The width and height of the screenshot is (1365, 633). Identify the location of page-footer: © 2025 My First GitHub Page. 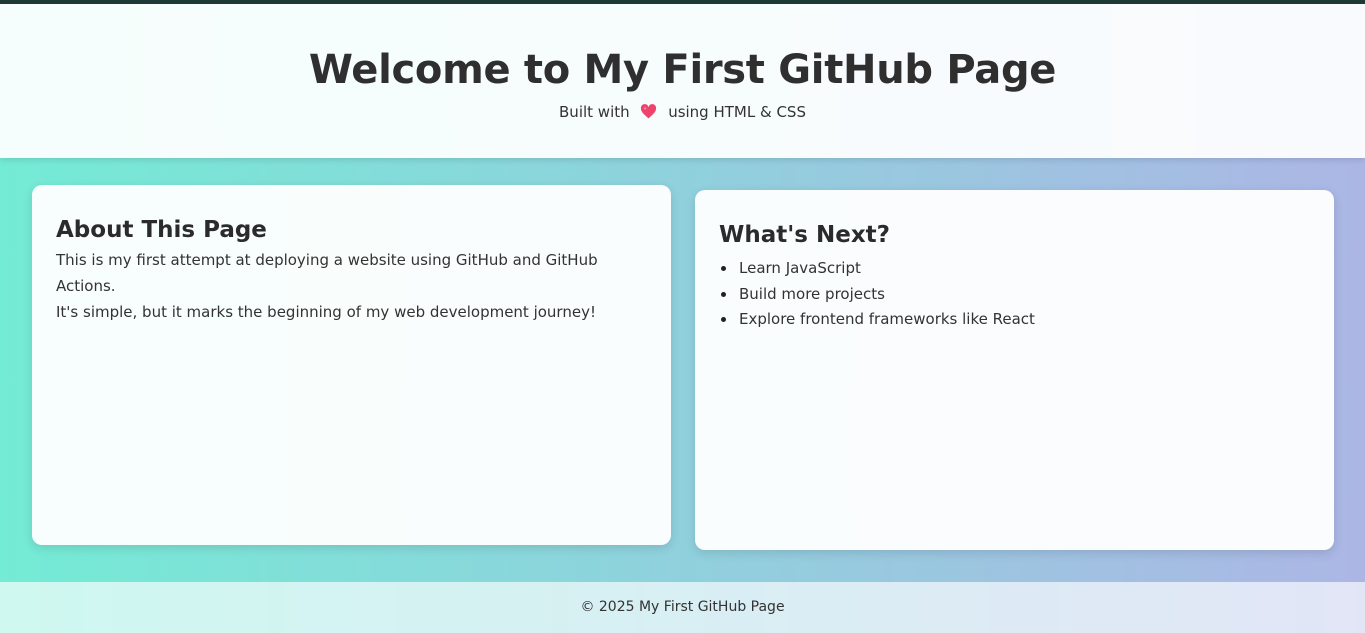
(682, 607).